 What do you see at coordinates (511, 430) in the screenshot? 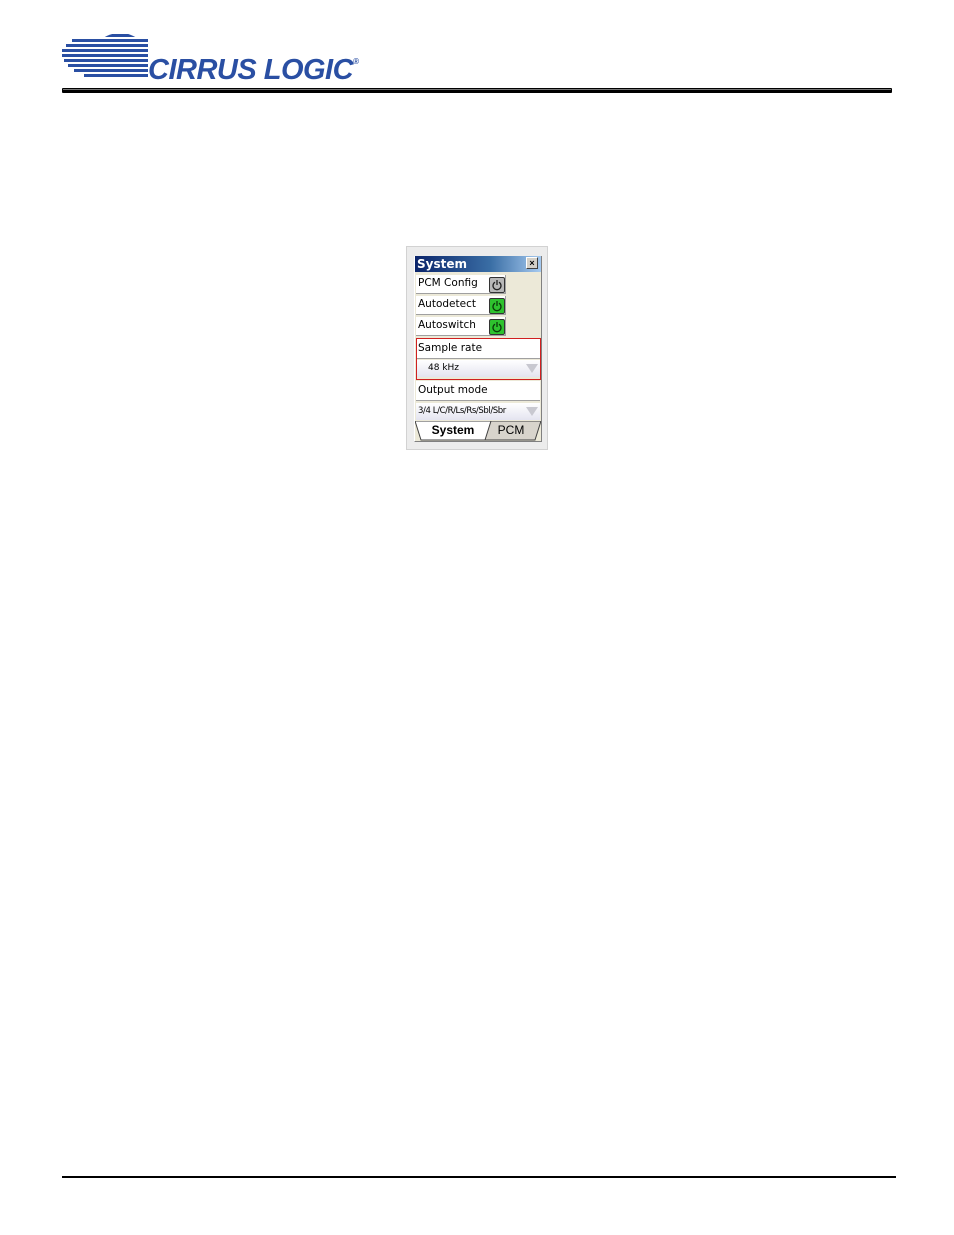
I see `tab-pcm: PCM` at bounding box center [511, 430].